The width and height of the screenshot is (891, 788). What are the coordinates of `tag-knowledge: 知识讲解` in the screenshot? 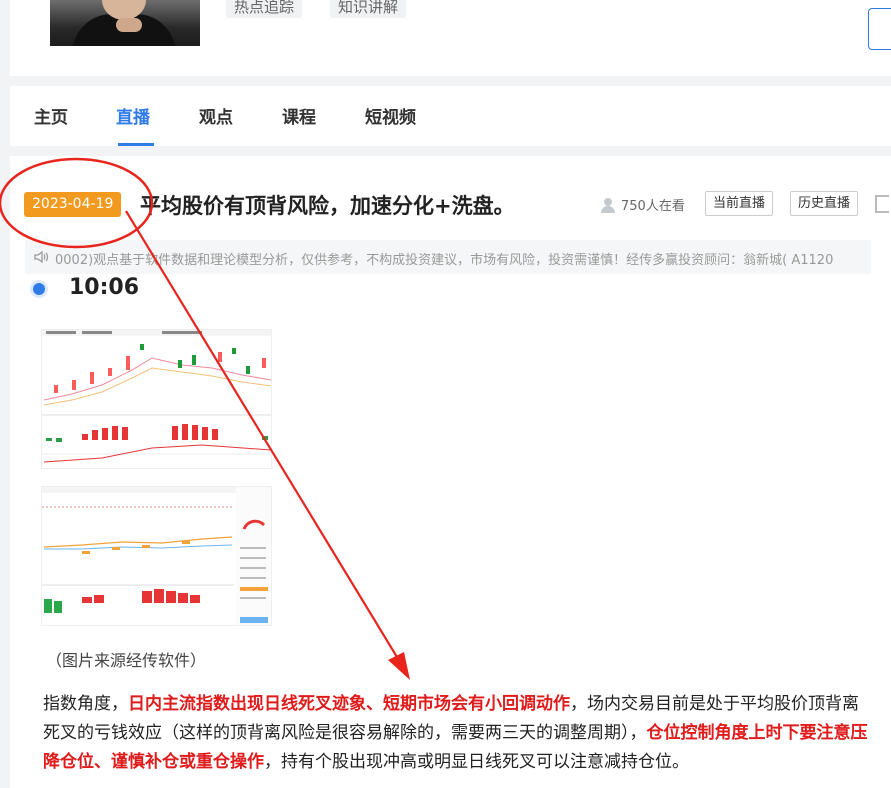 It's located at (368, 9).